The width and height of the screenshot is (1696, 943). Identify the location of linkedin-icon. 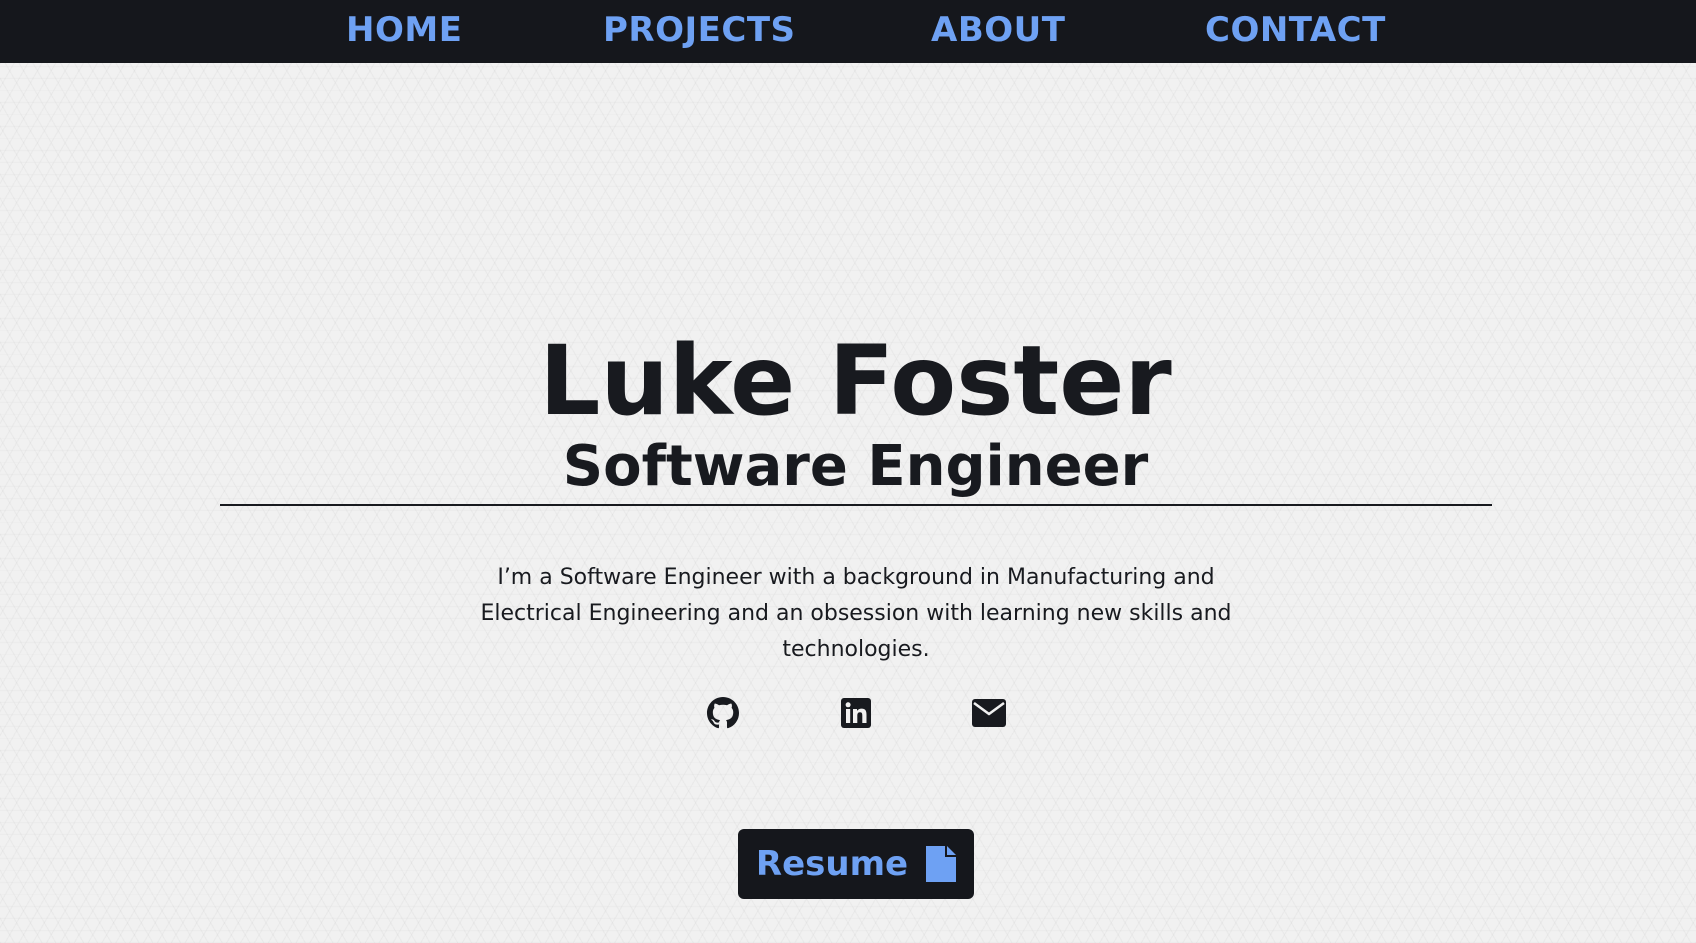
(856, 713).